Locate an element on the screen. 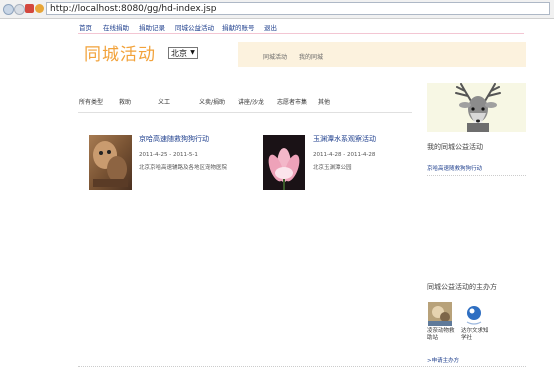  category-volunteer-market: 志愿者市集 is located at coordinates (292, 101).